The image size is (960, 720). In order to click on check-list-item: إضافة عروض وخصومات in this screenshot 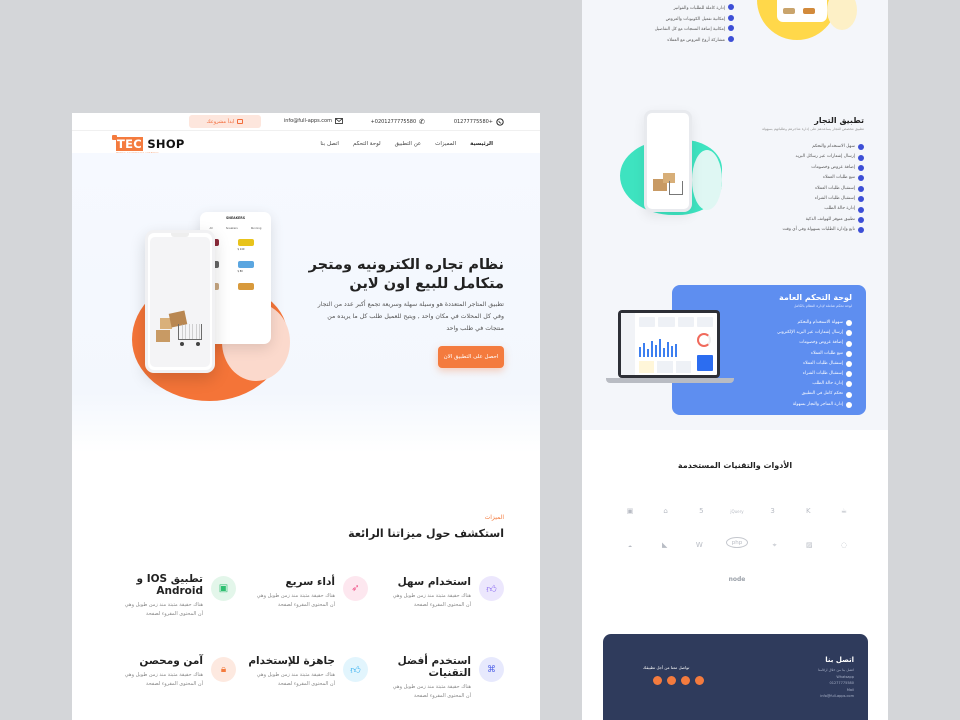, I will do `click(814, 343)`.